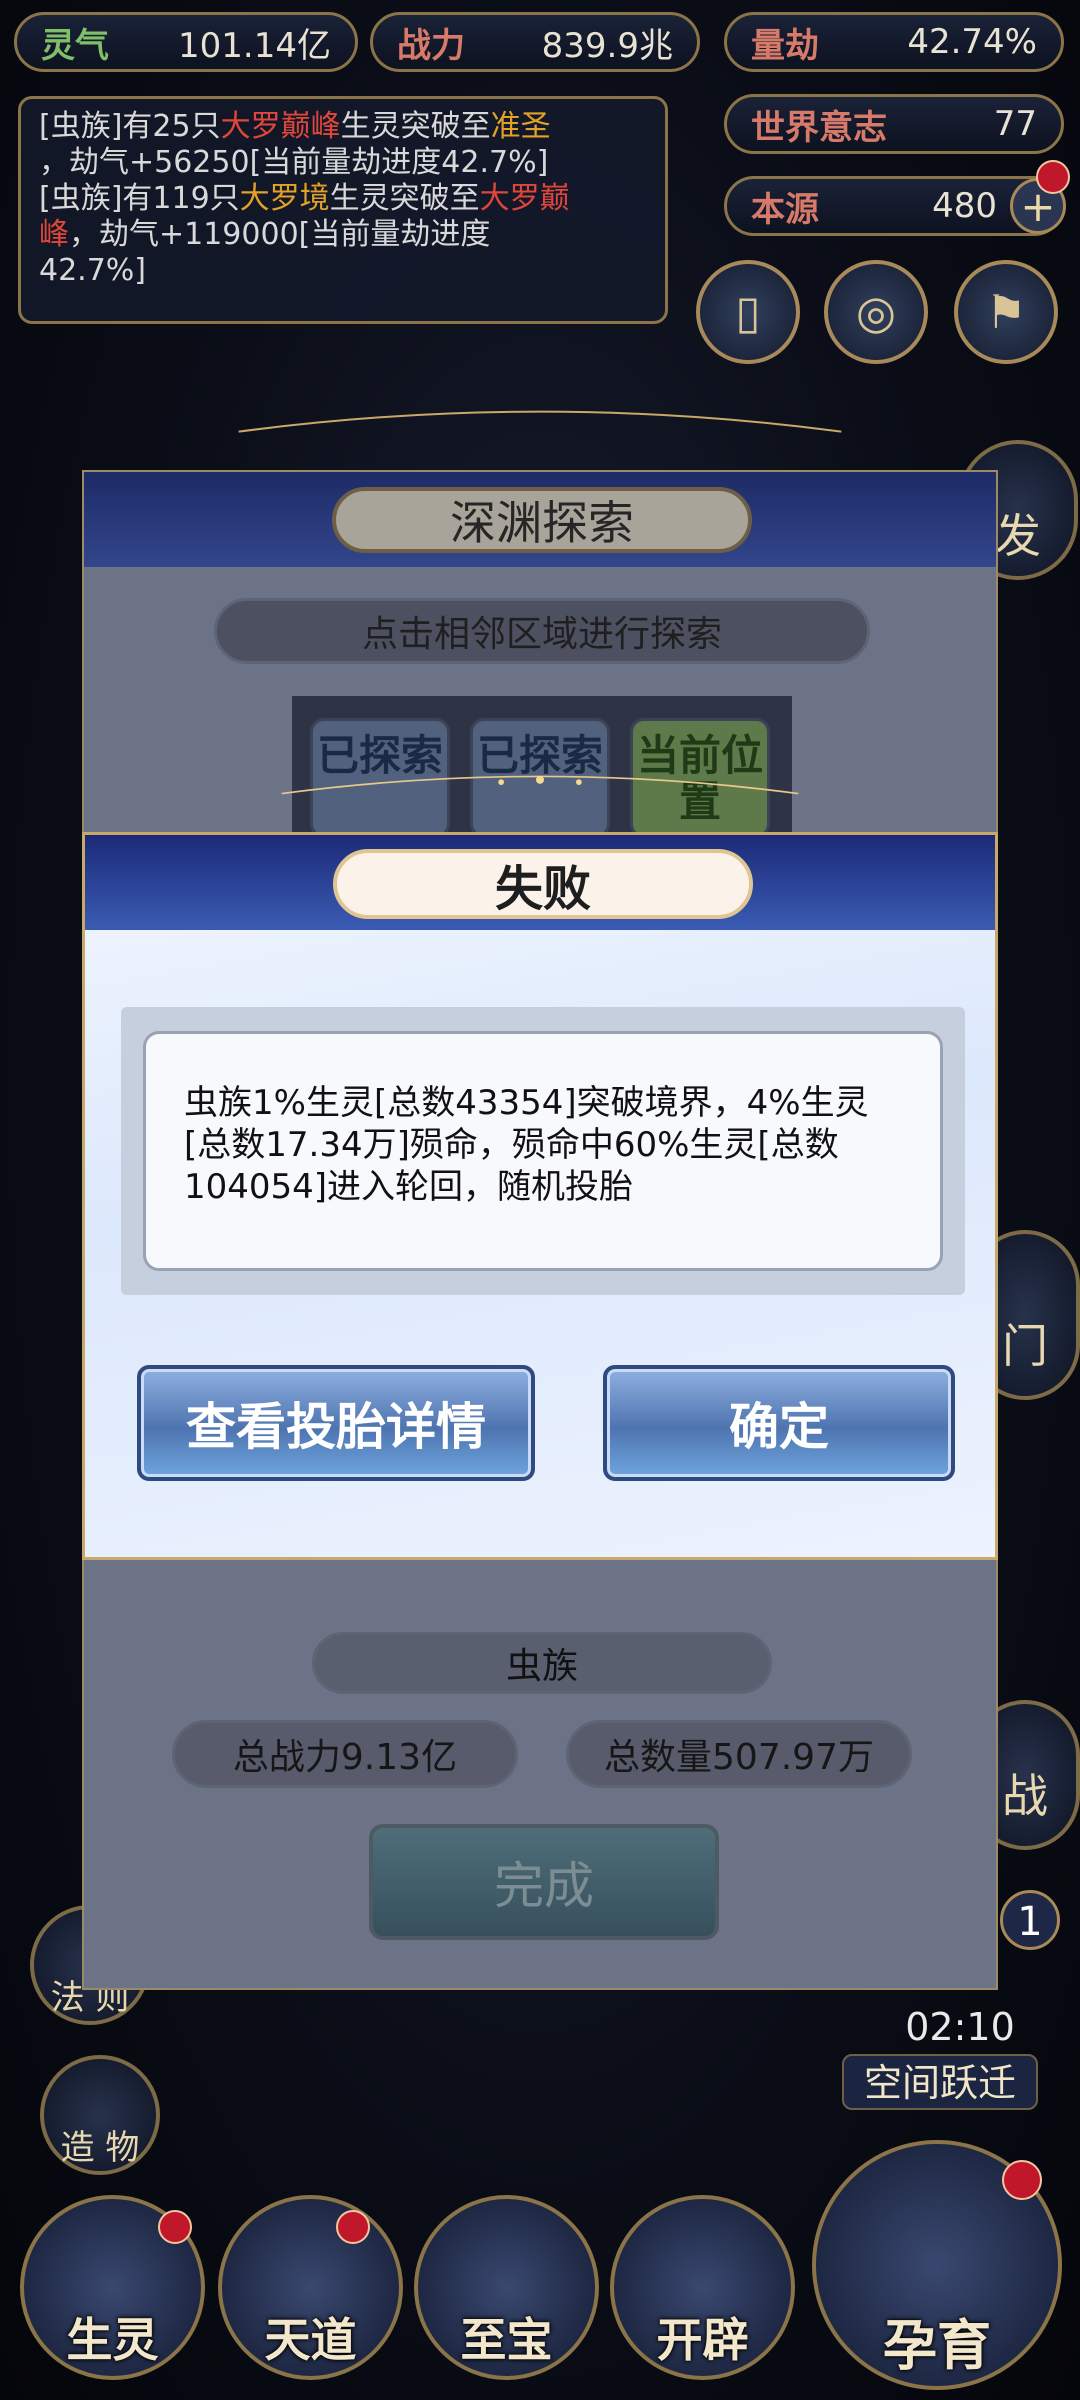  What do you see at coordinates (294, 162) in the screenshot?
I see `log-text: ，劫气+56250[当前量劫进度42.7%]` at bounding box center [294, 162].